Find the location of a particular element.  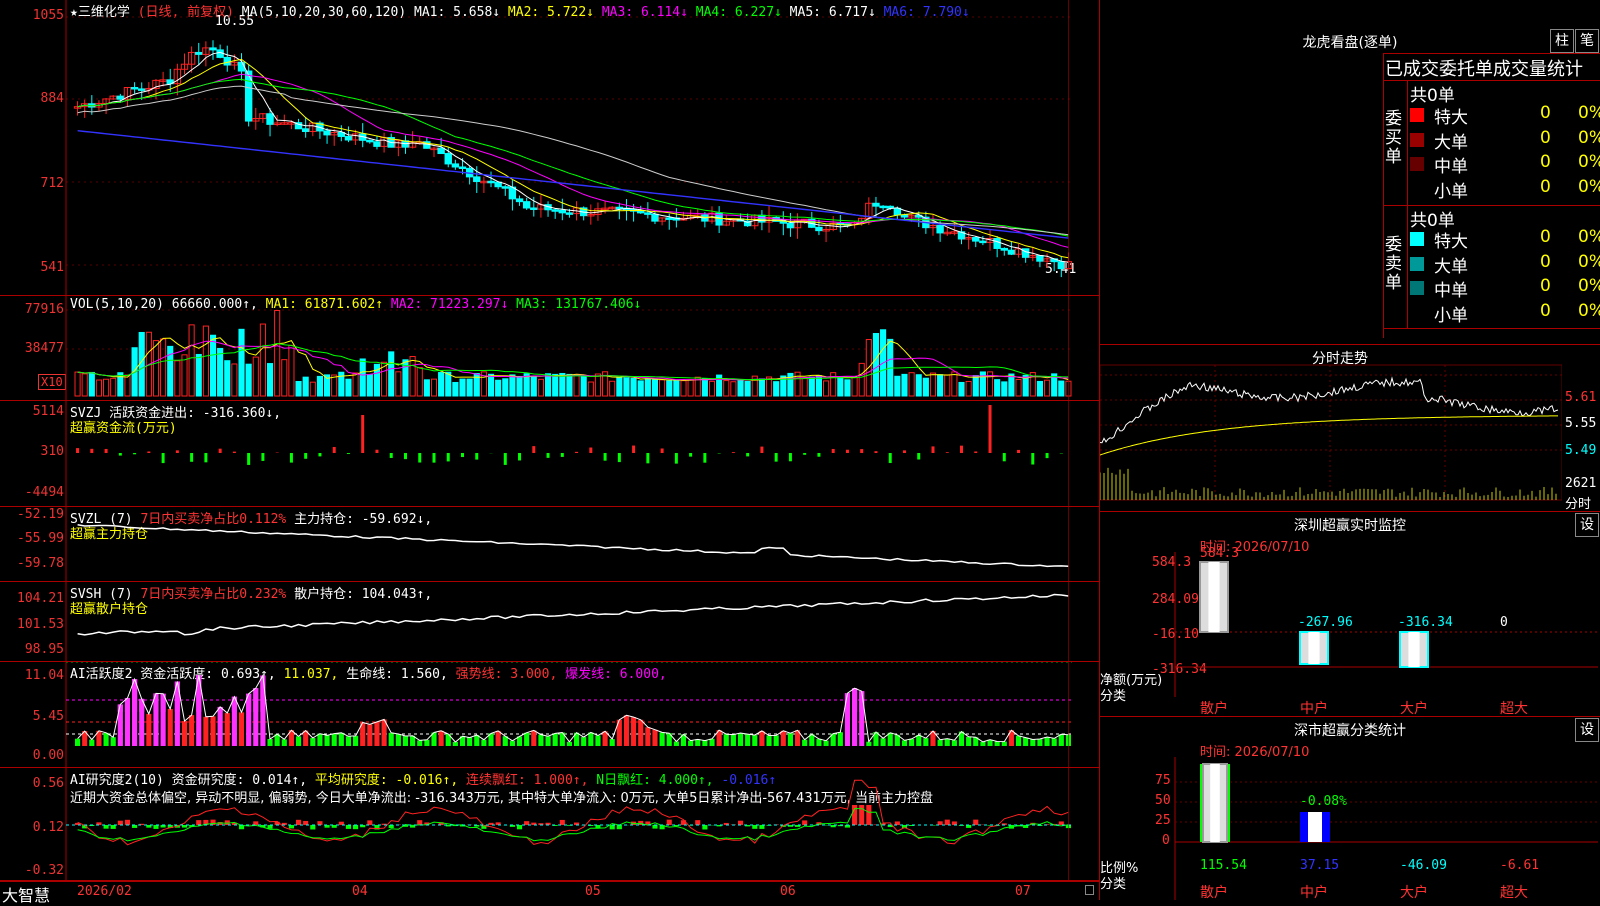

date-tick: 07 is located at coordinates (1023, 891).